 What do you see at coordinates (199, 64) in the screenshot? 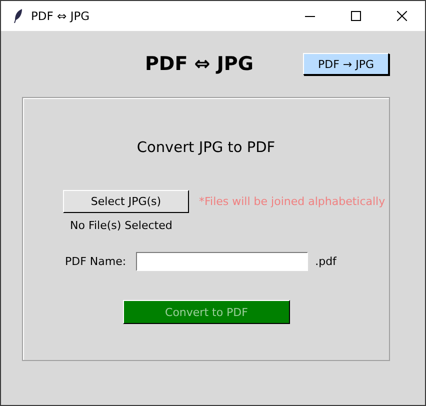
I see `app-heading: PDF ⇔ JPG` at bounding box center [199, 64].